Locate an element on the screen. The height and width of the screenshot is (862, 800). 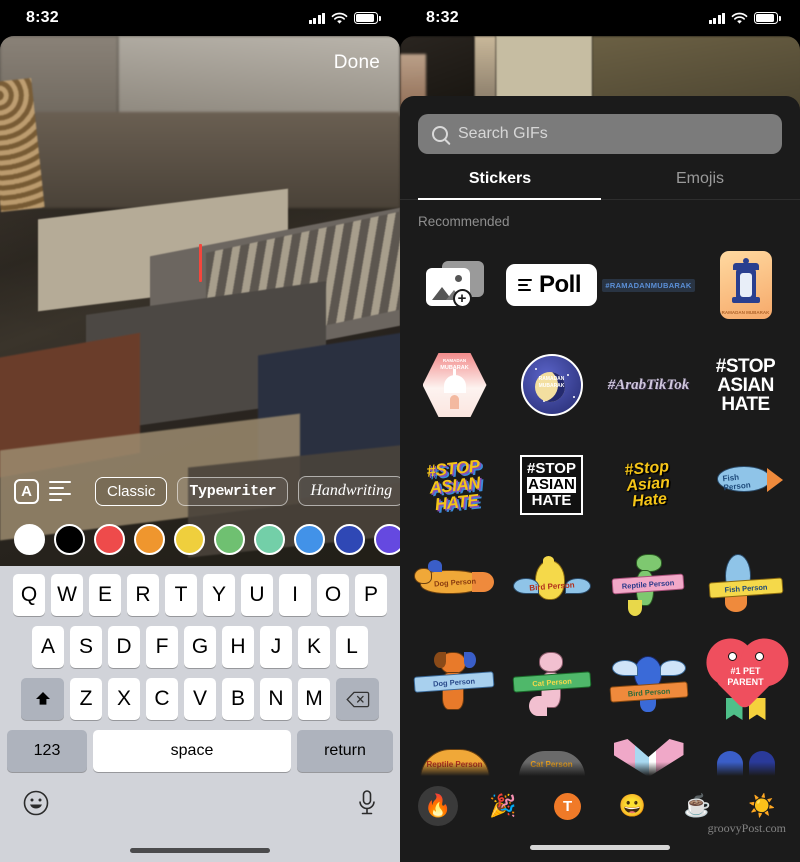
section-title-recommended: Recommended is located at coordinates (464, 221).